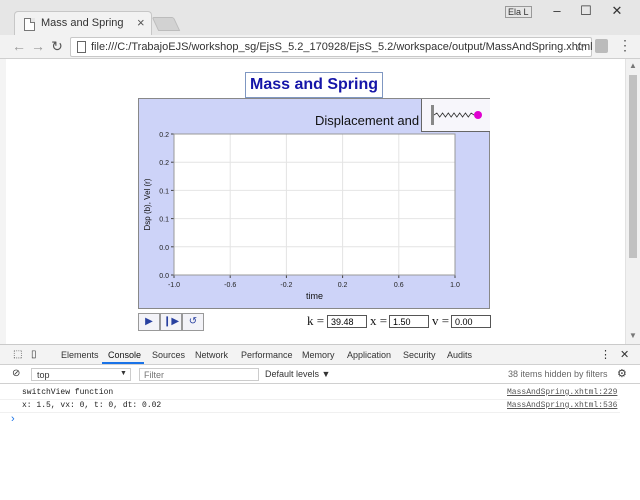 The height and width of the screenshot is (500, 640). I want to click on extension-icon, so click(601, 46).